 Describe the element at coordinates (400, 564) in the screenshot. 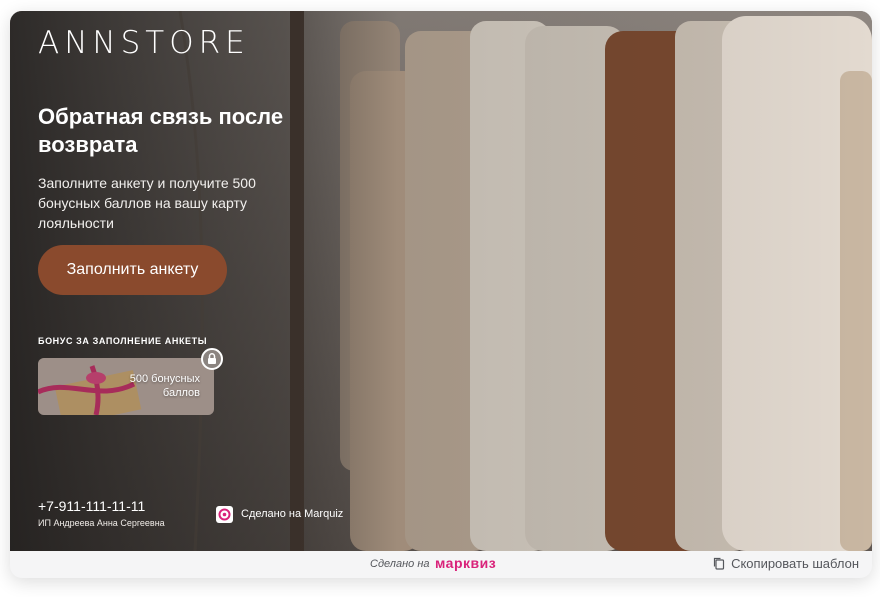

I see `made-on-label: Сделано на` at that location.